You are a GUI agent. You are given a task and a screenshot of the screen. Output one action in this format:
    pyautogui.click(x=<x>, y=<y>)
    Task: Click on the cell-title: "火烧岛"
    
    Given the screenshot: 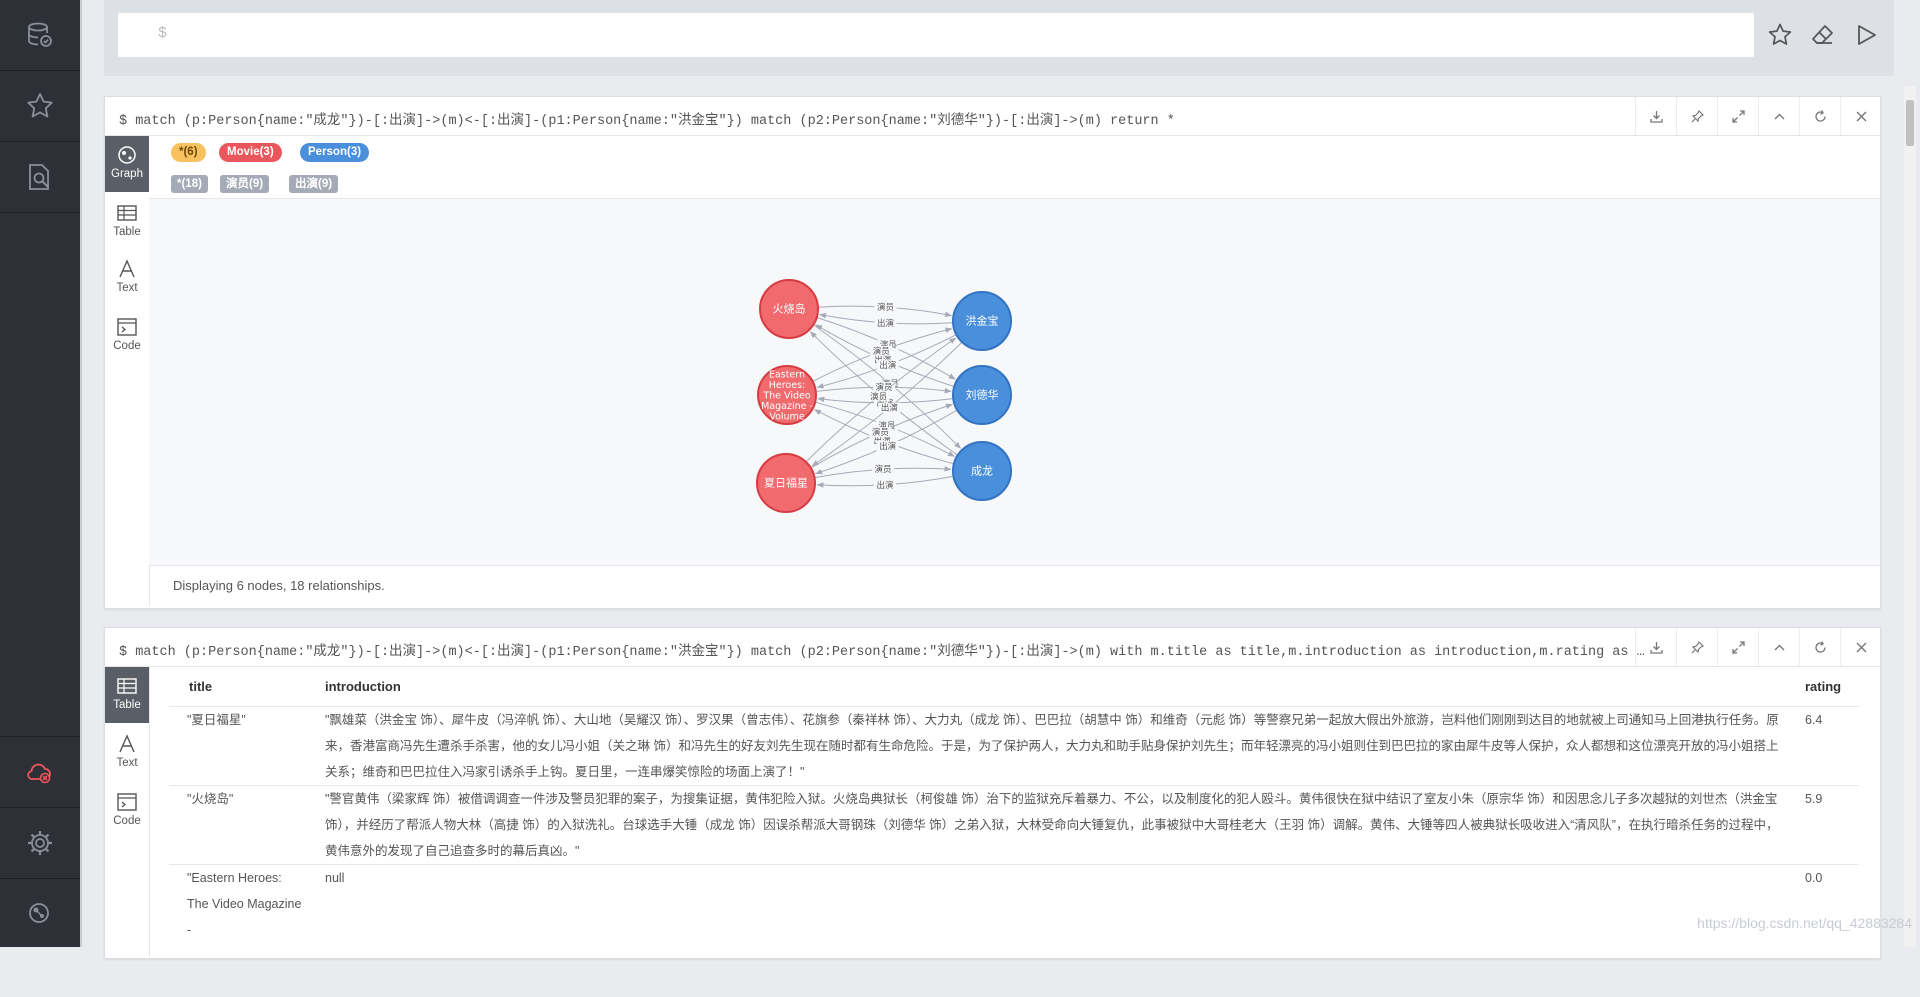 What is the action you would take?
    pyautogui.click(x=210, y=799)
    